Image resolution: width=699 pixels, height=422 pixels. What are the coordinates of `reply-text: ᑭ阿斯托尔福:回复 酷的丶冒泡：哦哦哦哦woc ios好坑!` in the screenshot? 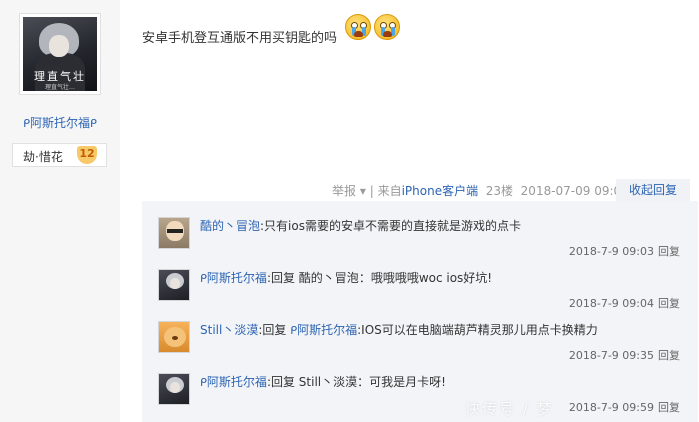 It's located at (346, 277).